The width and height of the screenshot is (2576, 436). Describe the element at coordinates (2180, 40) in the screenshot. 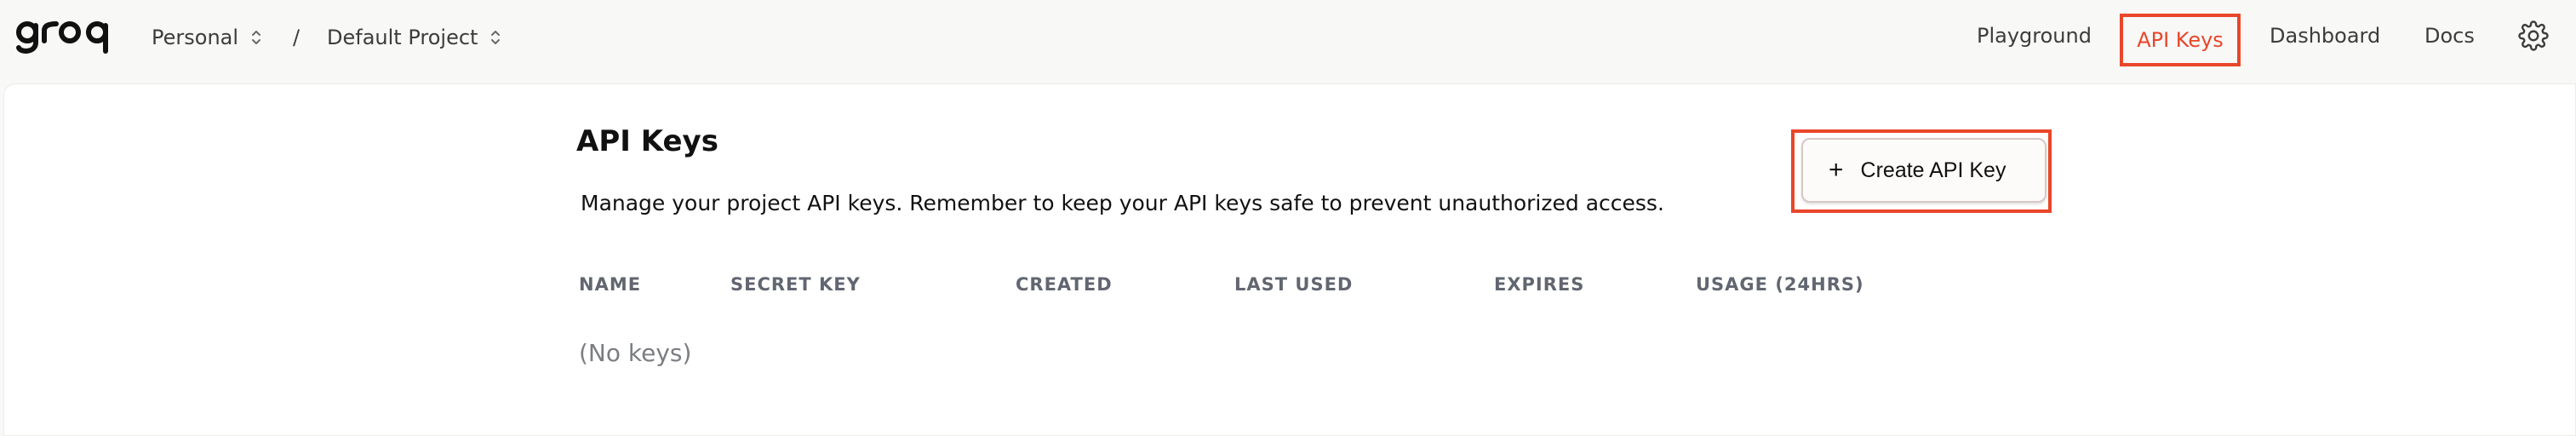

I see `nav-api-keys-link: API Keys` at that location.